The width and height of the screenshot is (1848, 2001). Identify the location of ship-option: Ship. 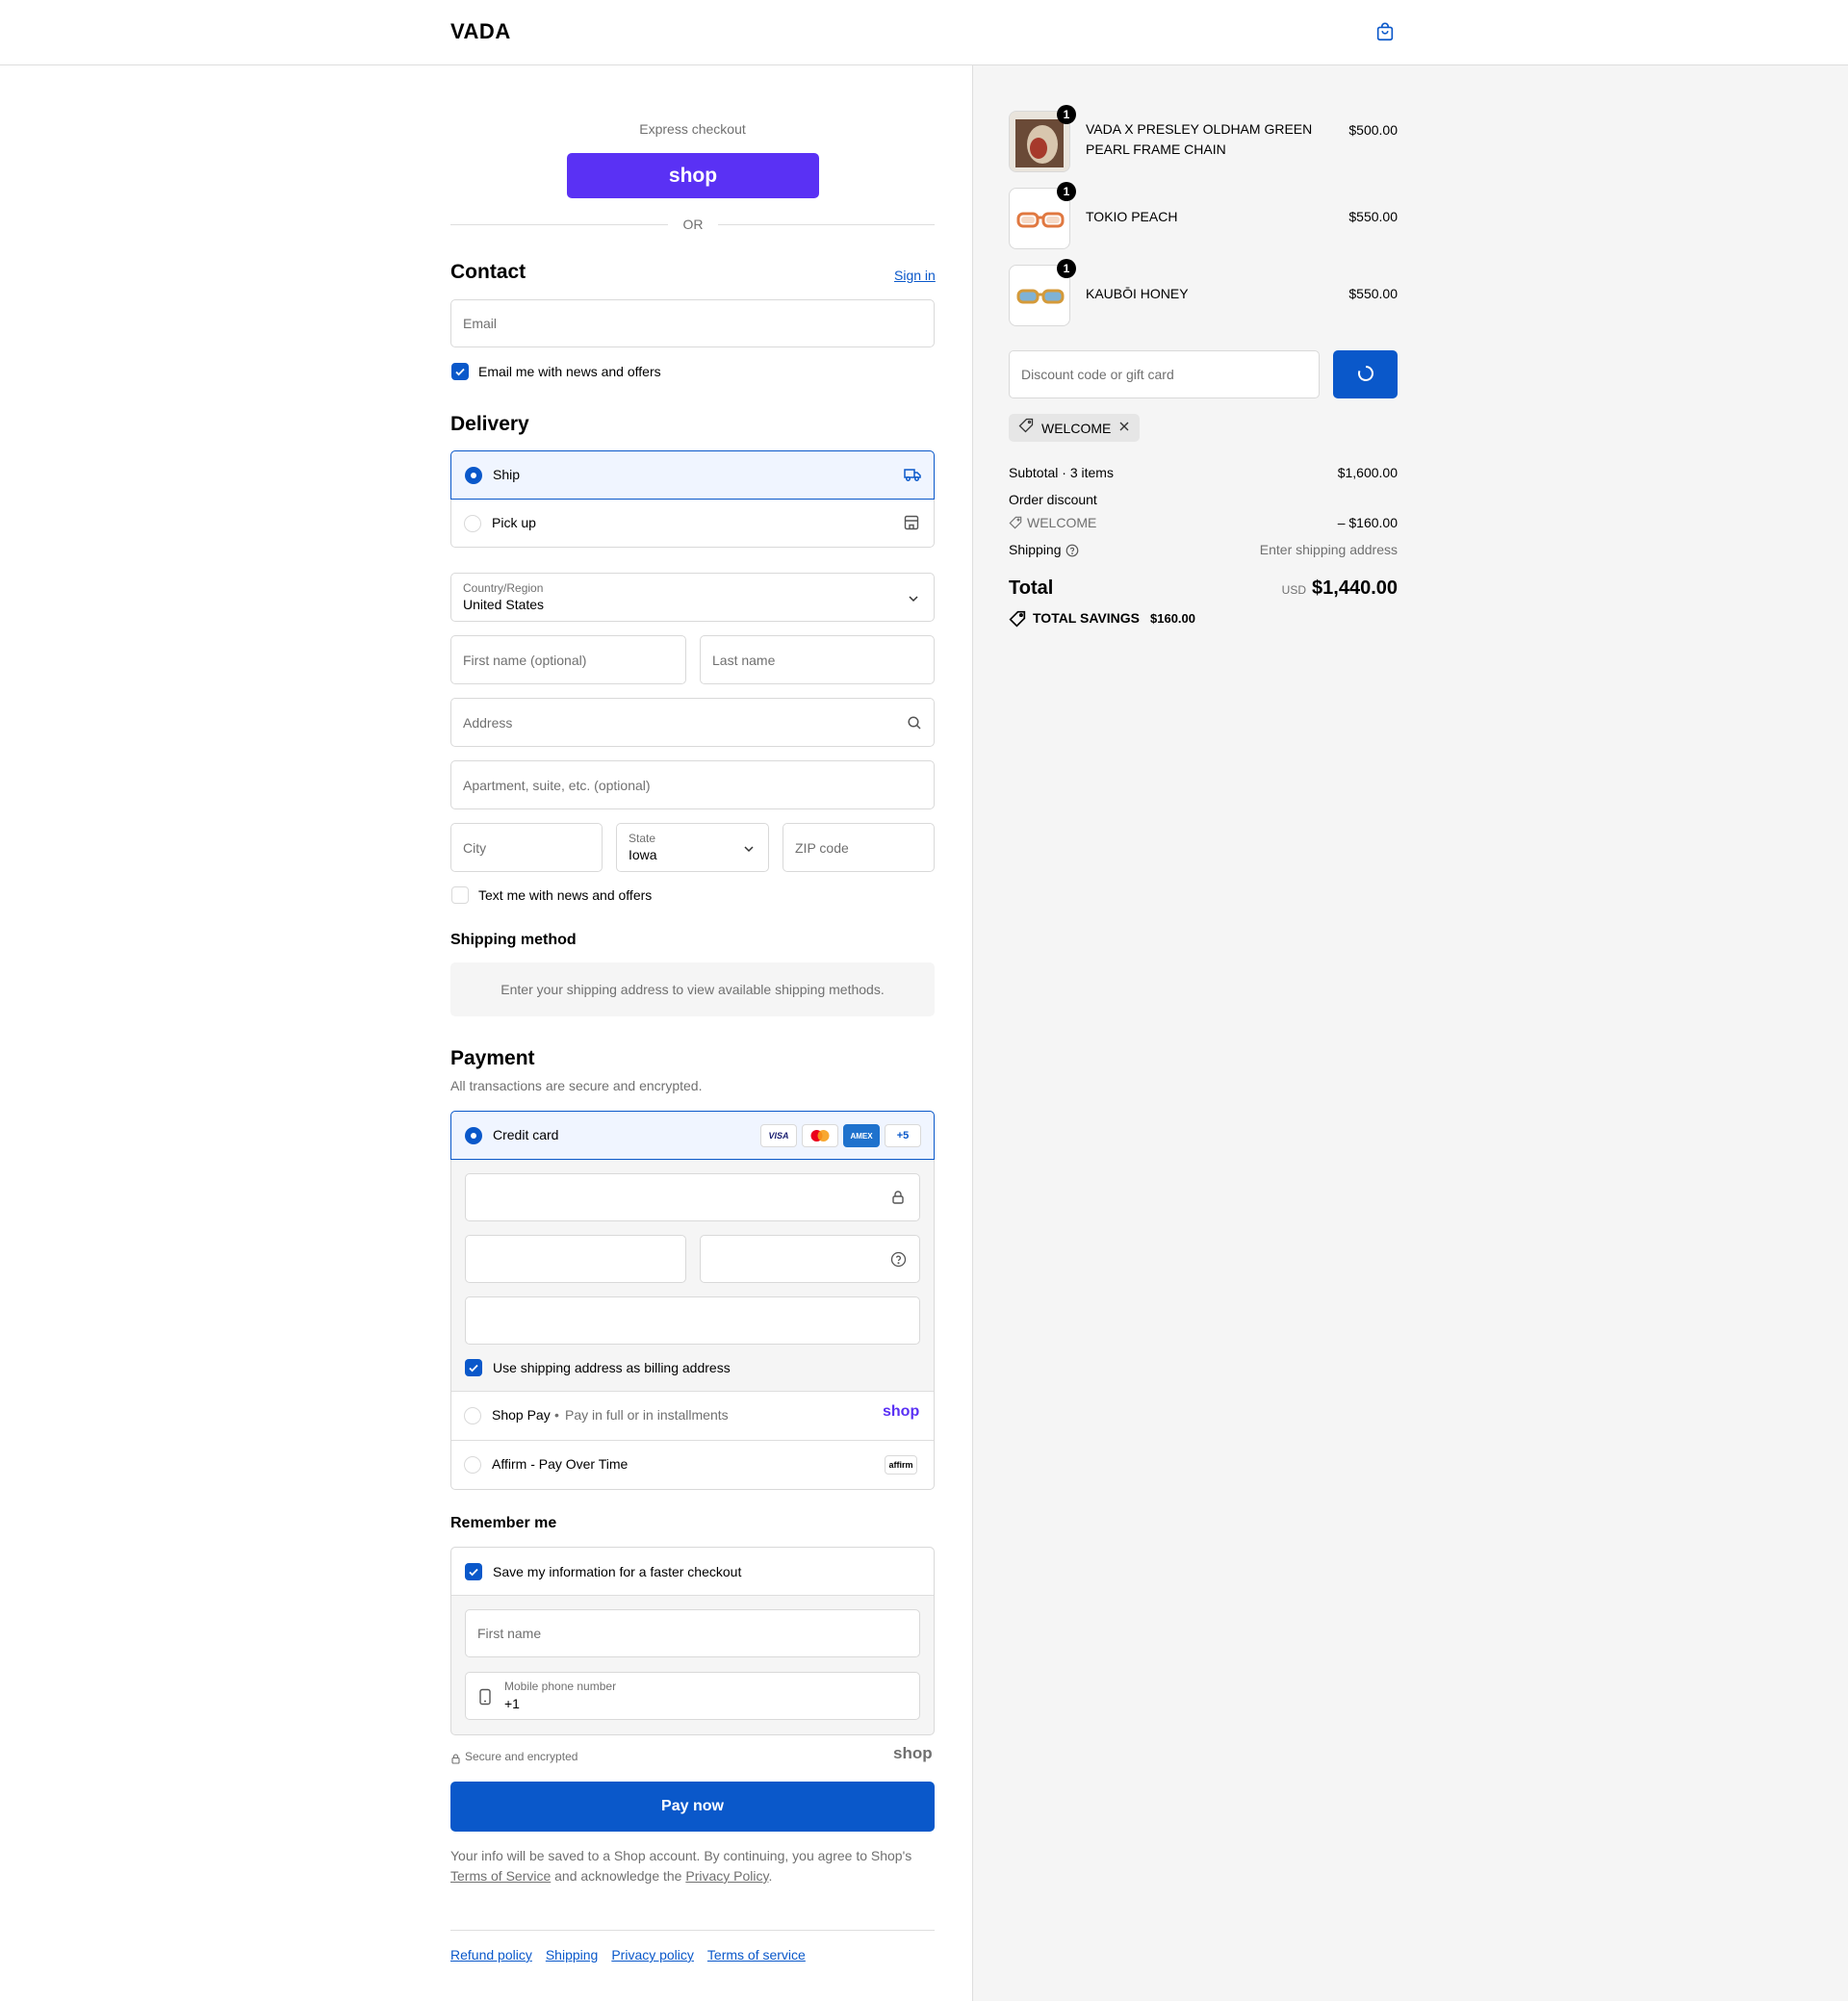
(692, 475).